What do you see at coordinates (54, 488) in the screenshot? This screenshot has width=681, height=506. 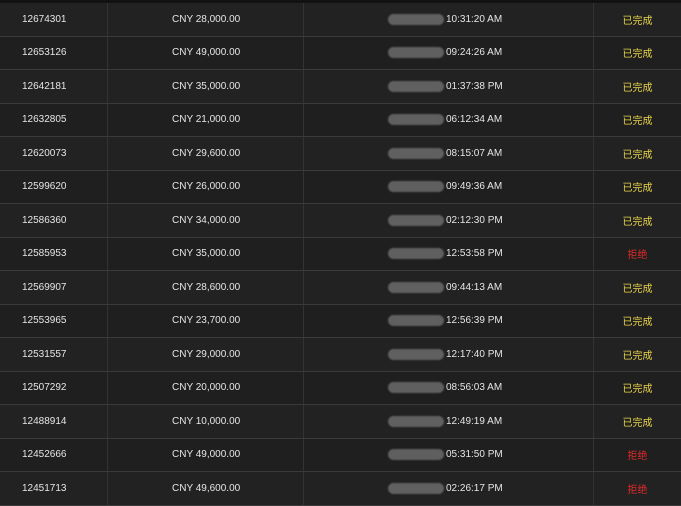 I see `transaction-id: 12451713` at bounding box center [54, 488].